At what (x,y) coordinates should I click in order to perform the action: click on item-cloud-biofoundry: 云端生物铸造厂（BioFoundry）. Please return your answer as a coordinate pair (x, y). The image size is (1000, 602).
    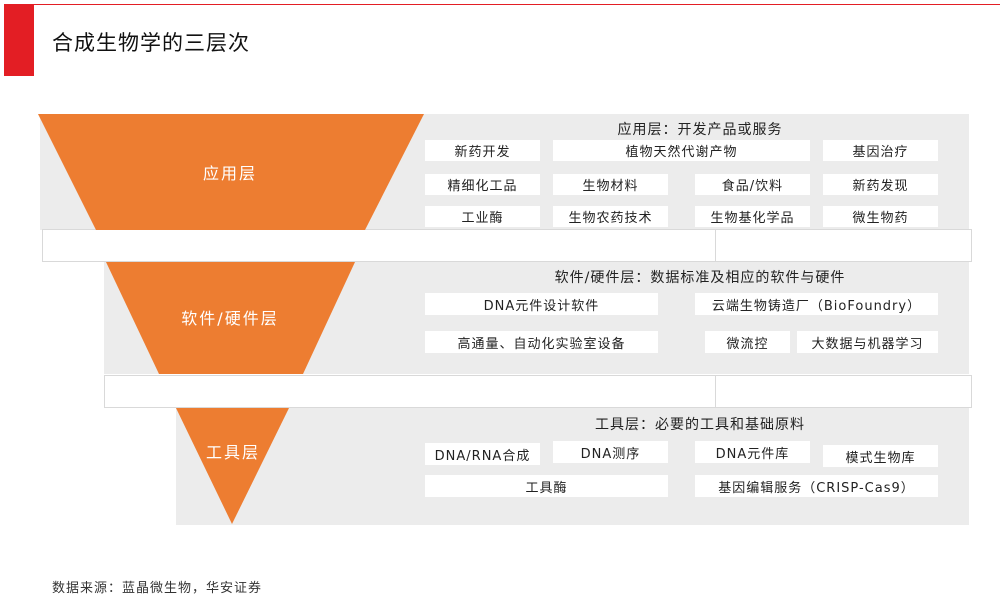
    Looking at the image, I should click on (816, 304).